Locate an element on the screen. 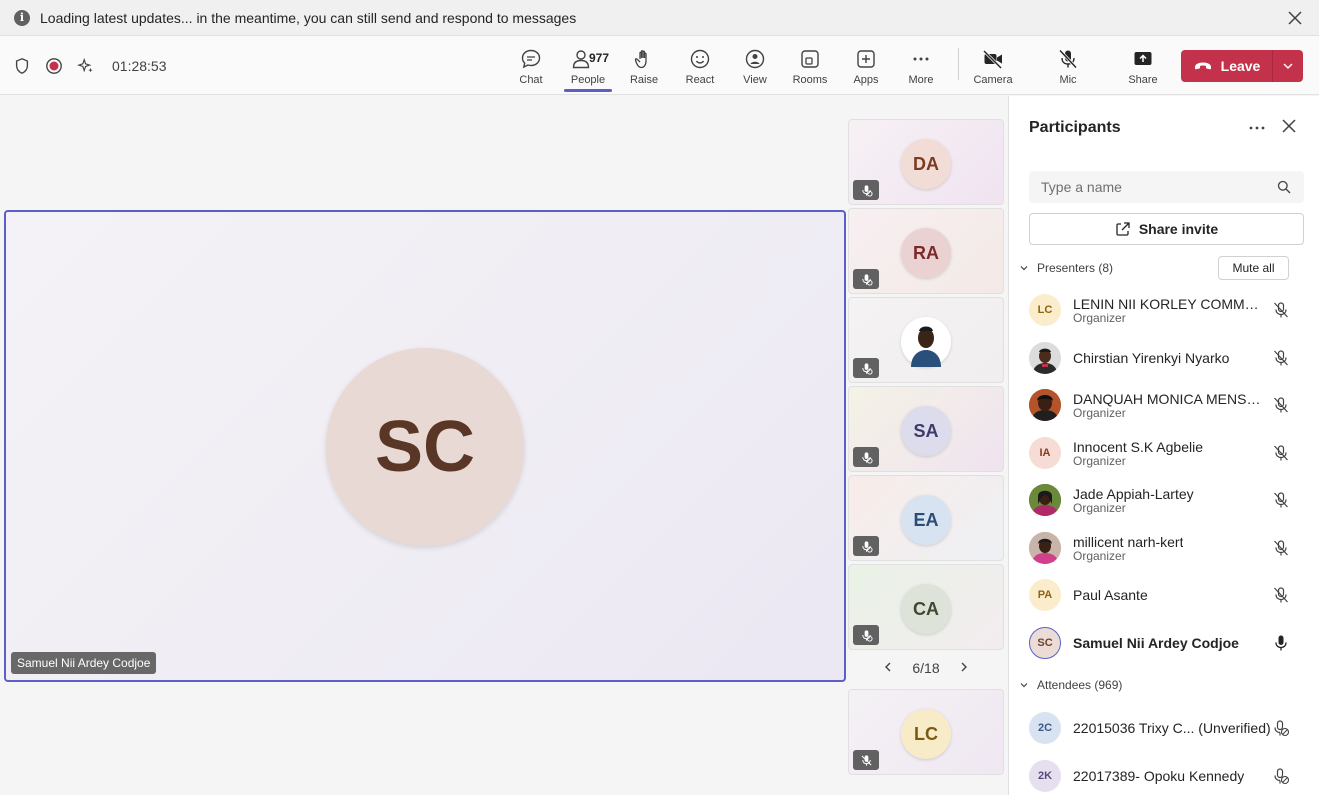 The height and width of the screenshot is (795, 1319). leave-main: Leave is located at coordinates (1226, 66).